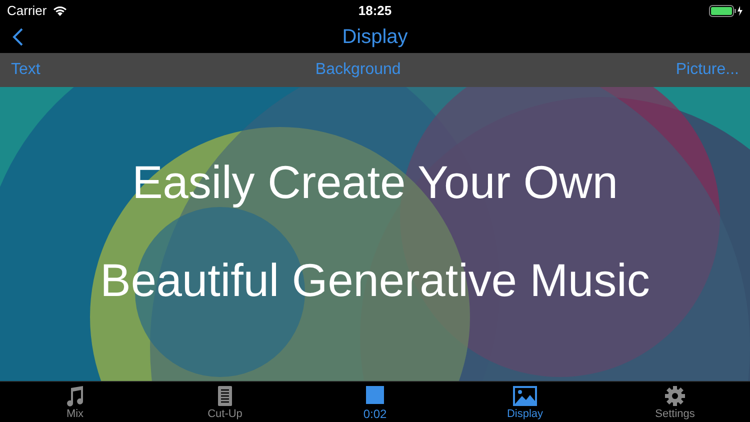 This screenshot has height=422, width=750. Describe the element at coordinates (18, 37) in the screenshot. I see `back-icon` at that location.